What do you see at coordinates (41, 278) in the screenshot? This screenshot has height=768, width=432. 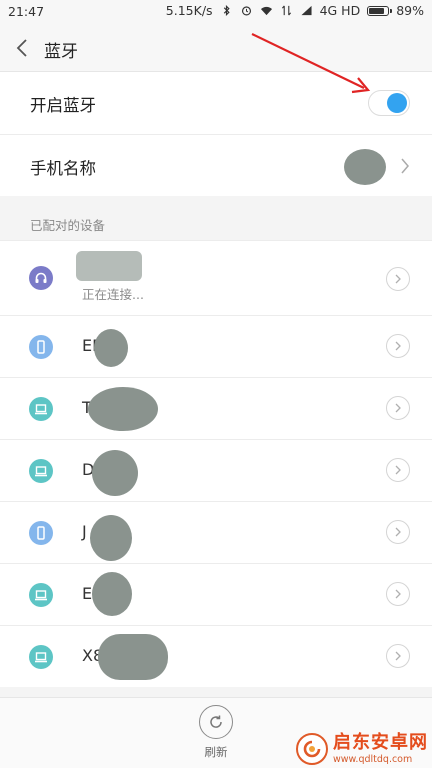 I see `headset-icon` at bounding box center [41, 278].